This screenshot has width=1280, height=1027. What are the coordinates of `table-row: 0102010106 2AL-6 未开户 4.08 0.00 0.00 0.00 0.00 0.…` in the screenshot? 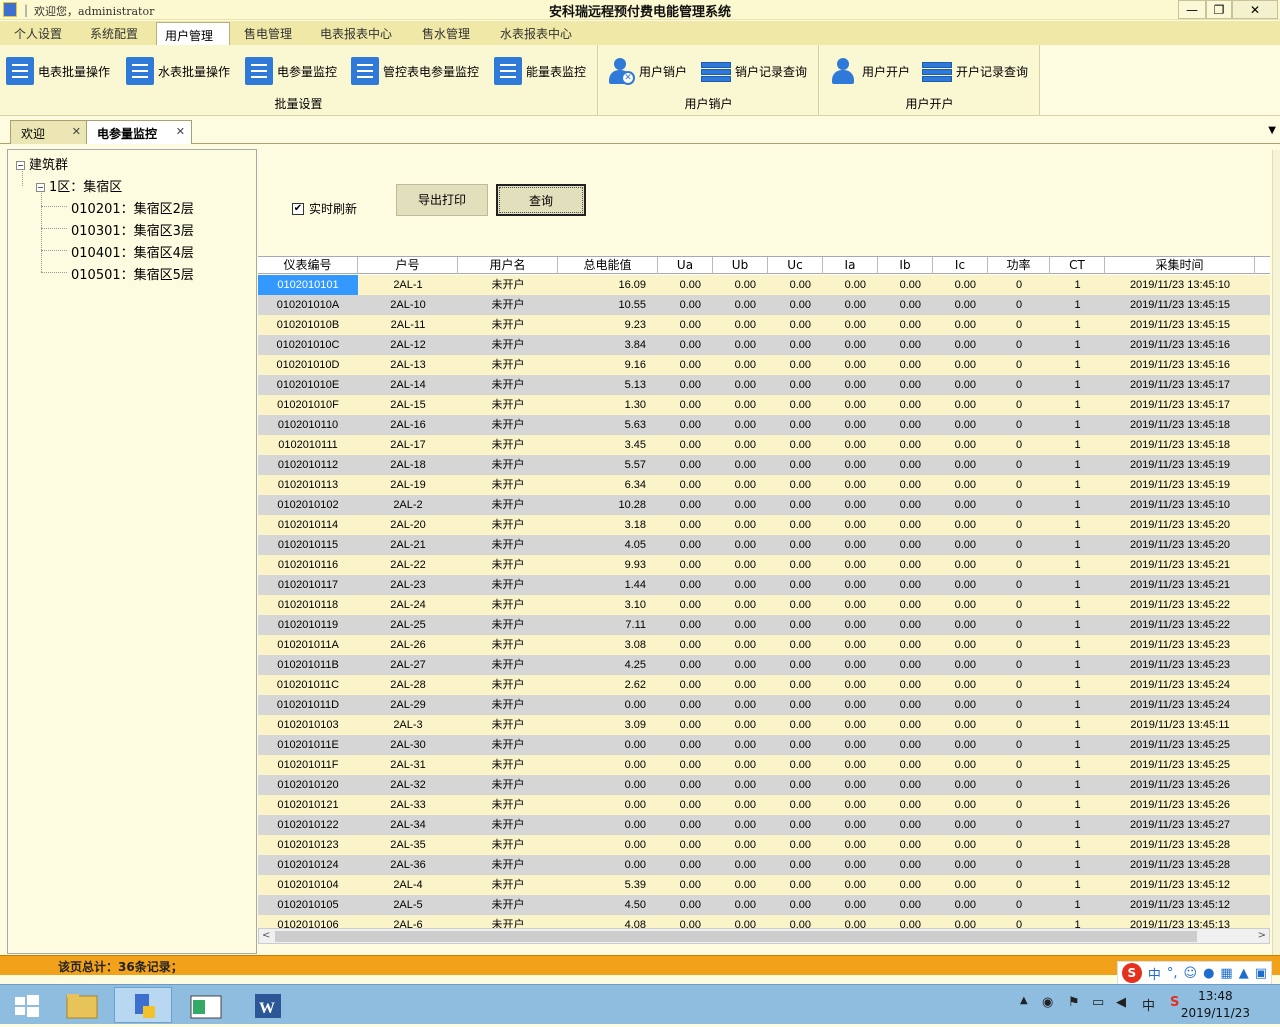 It's located at (764, 921).